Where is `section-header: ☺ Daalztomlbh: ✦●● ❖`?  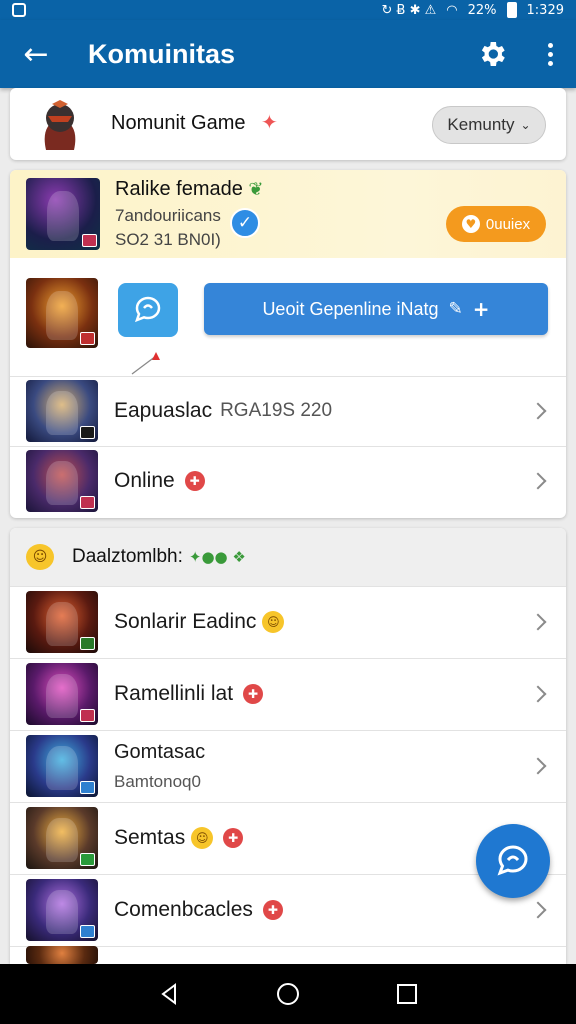
section-header: ☺ Daalztomlbh: ✦●● ❖ is located at coordinates (288, 557).